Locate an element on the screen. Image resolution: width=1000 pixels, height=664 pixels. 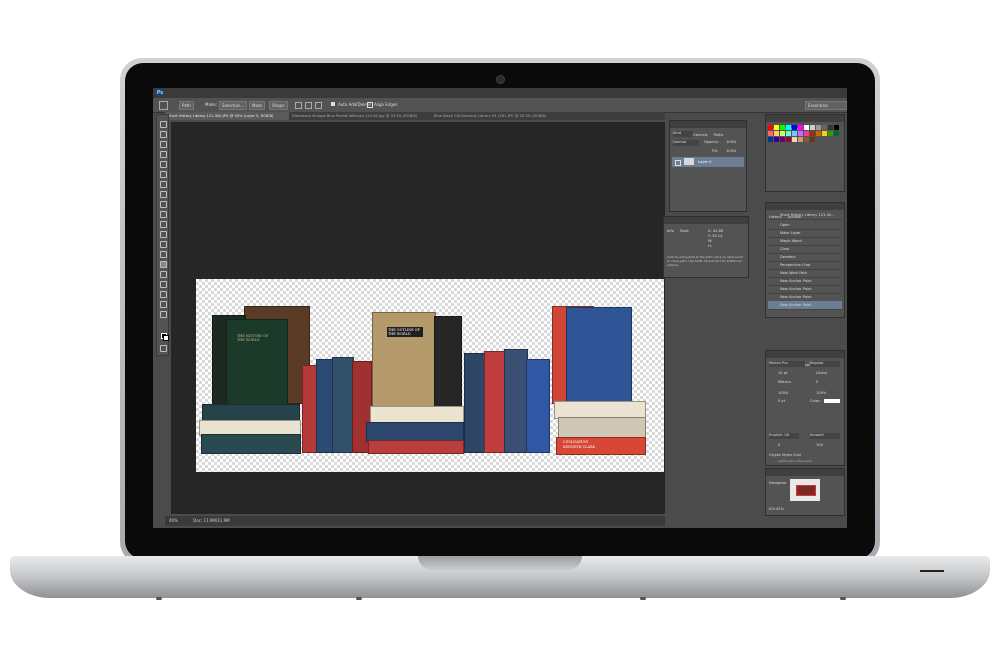
navigator-view-box is located at coordinates (806, 490).